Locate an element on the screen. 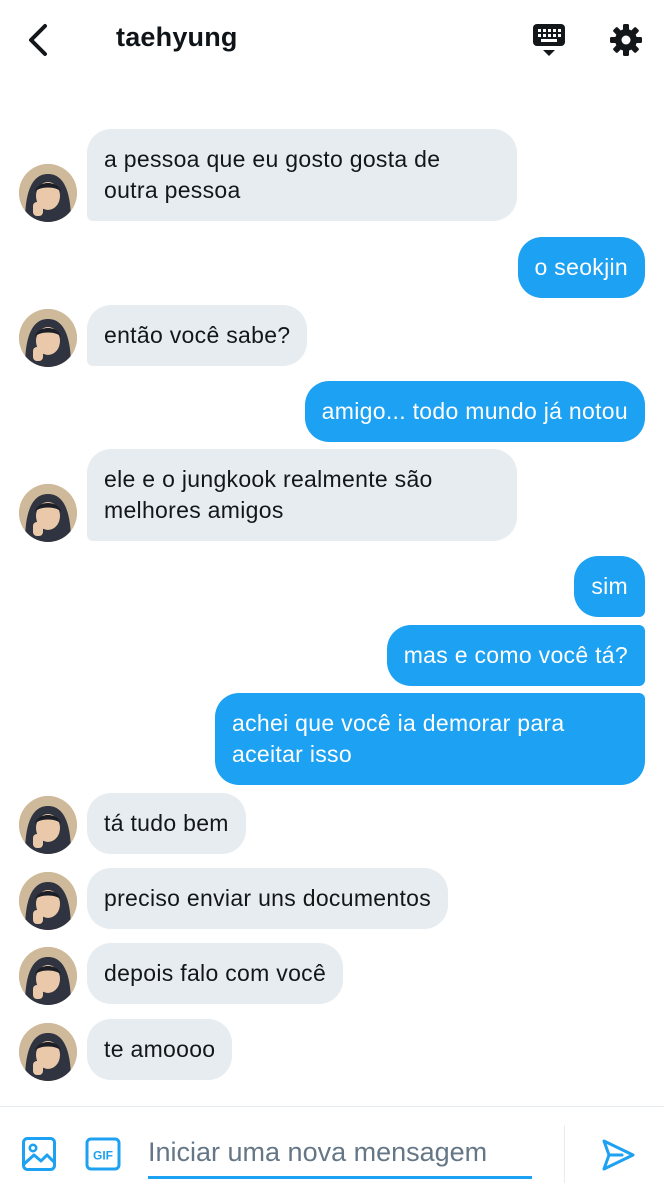 This screenshot has height=1200, width=664. keyboard-button is located at coordinates (549, 40).